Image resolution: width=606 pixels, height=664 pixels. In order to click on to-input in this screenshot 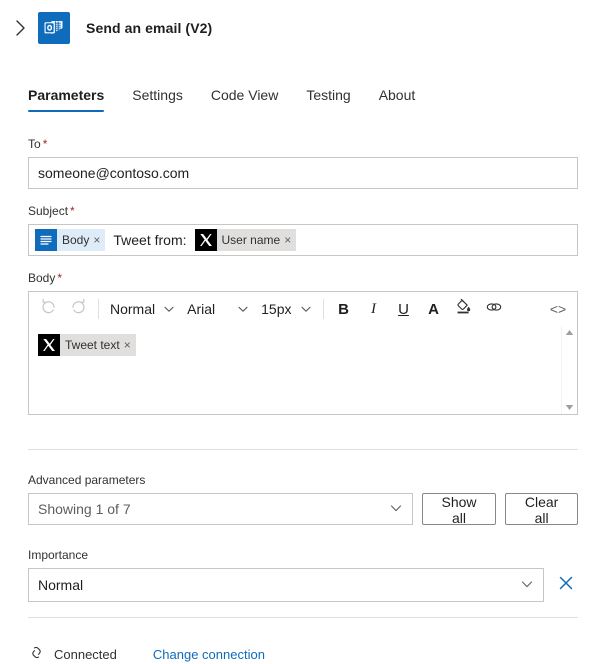, I will do `click(303, 173)`.